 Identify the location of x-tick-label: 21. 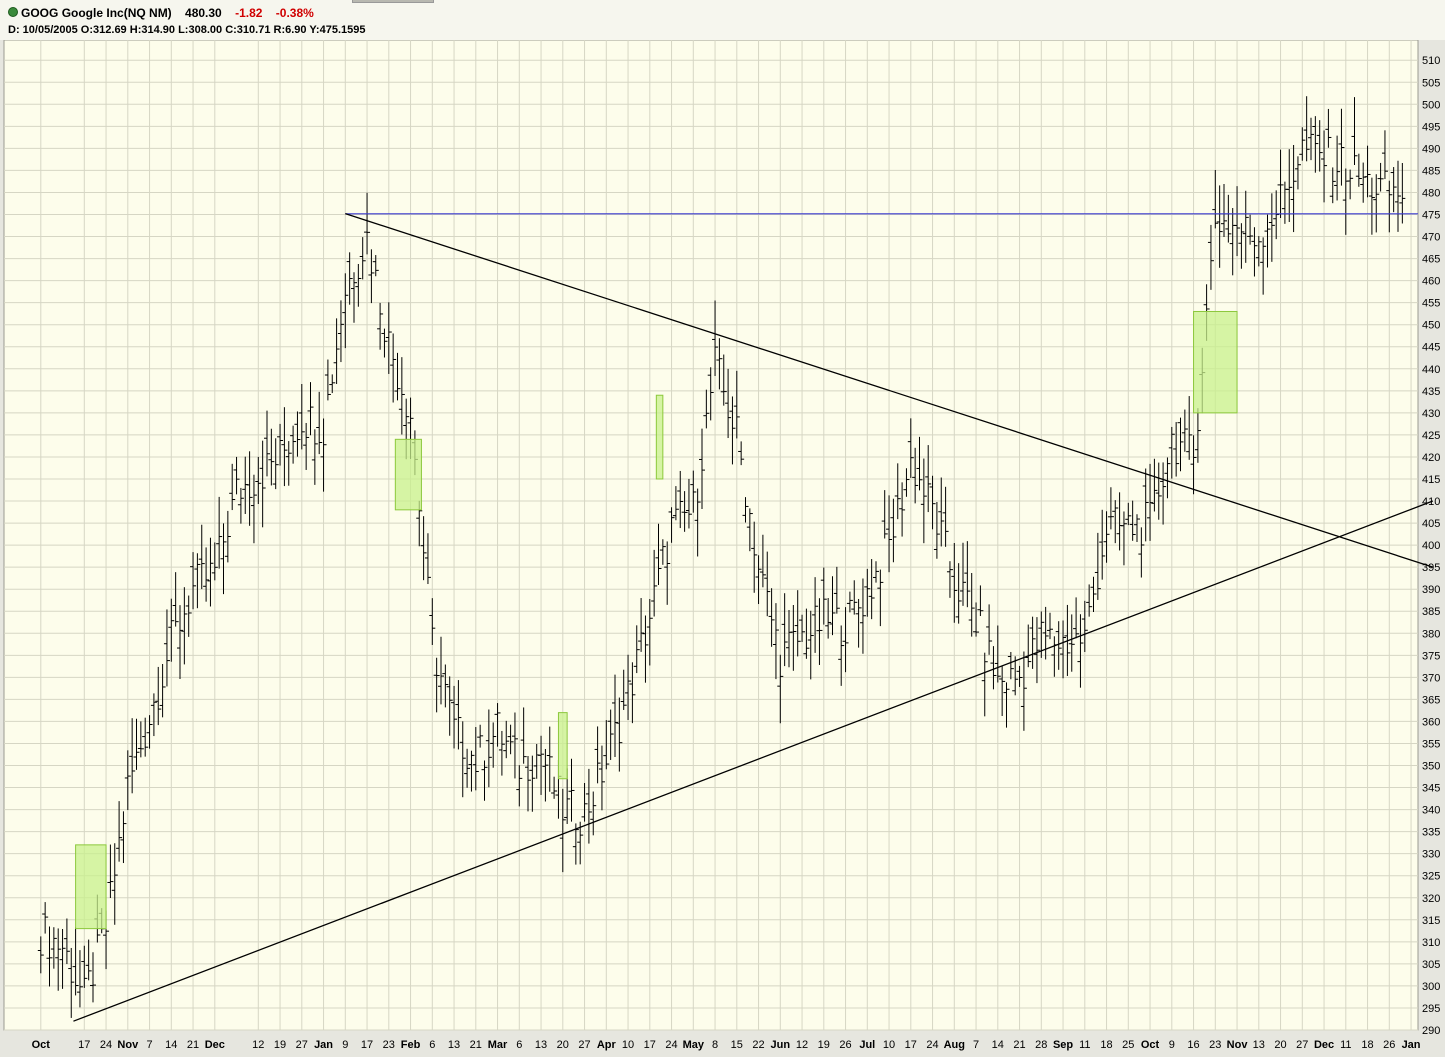
(193, 1045).